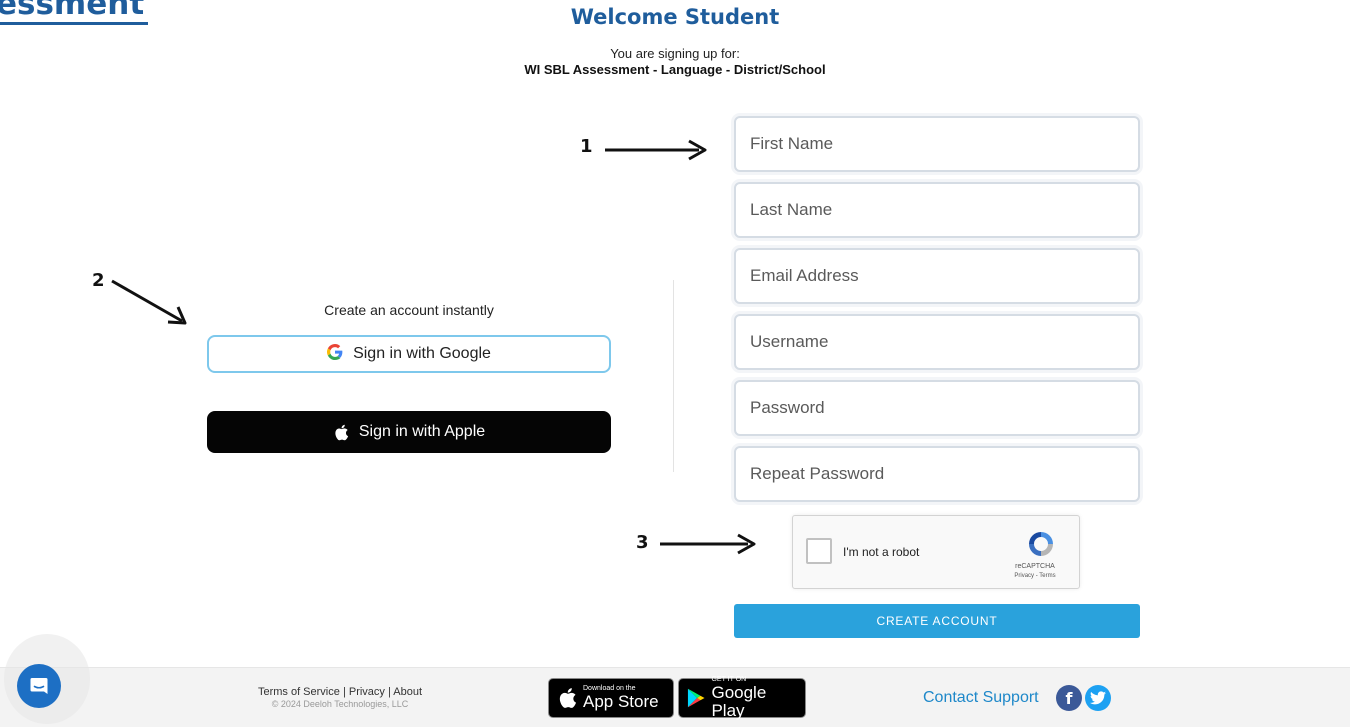 Image resolution: width=1350 pixels, height=727 pixels. Describe the element at coordinates (881, 552) in the screenshot. I see `recaptcha-label: I'm not a robot` at that location.